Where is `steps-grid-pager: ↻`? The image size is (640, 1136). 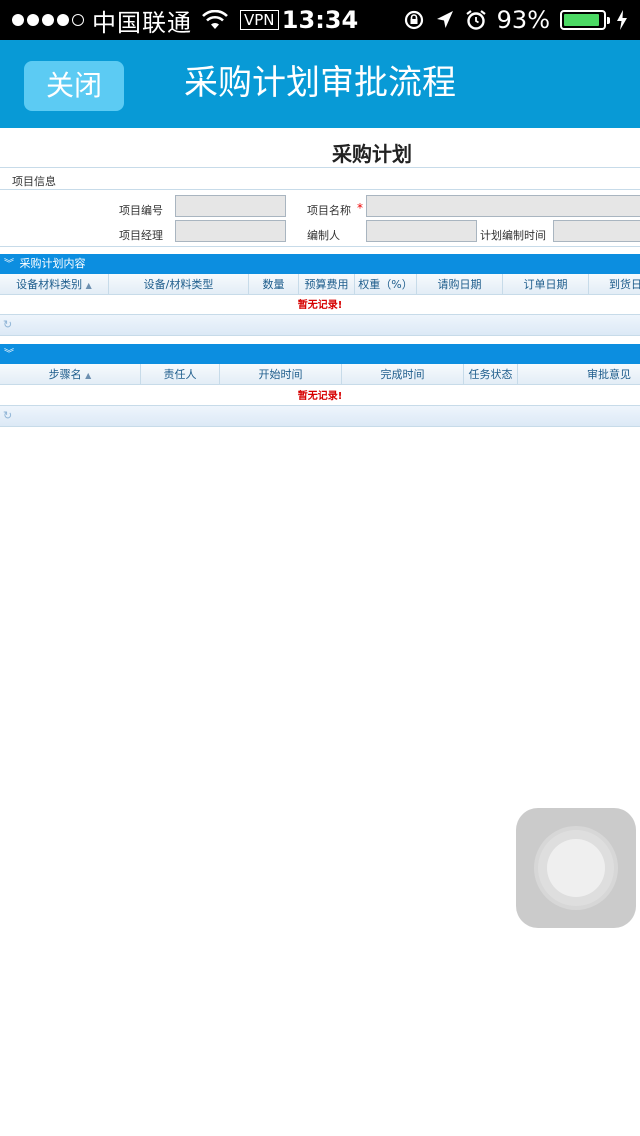 steps-grid-pager: ↻ is located at coordinates (320, 416).